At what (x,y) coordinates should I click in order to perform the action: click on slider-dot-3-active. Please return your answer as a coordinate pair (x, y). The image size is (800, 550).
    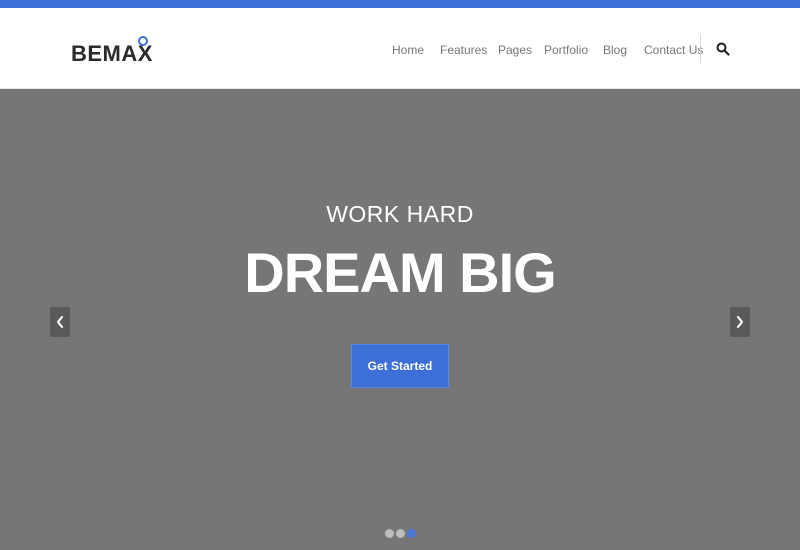
    Looking at the image, I should click on (411, 533).